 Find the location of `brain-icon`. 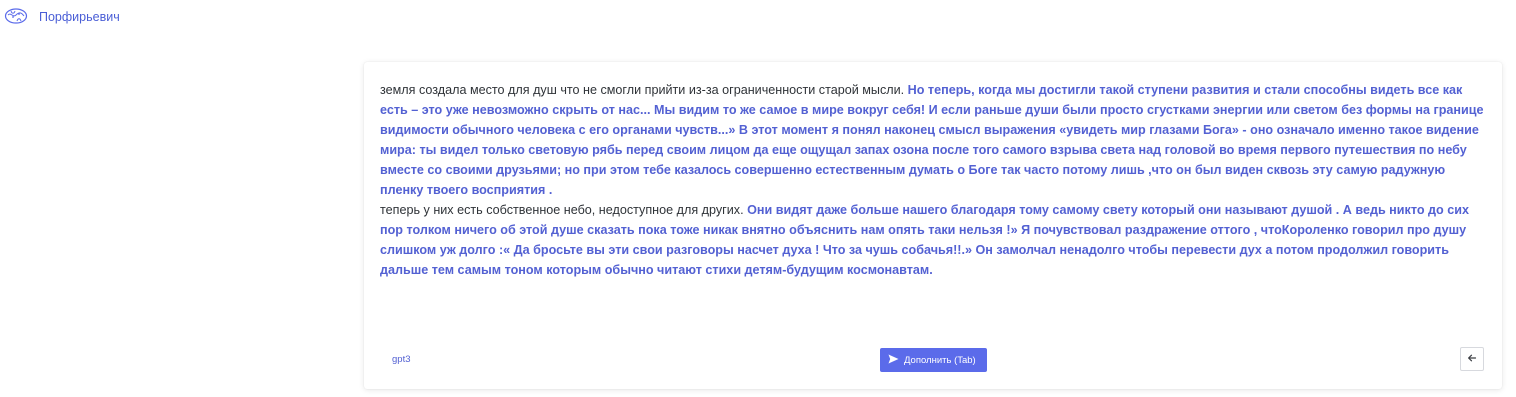

brain-icon is located at coordinates (16, 16).